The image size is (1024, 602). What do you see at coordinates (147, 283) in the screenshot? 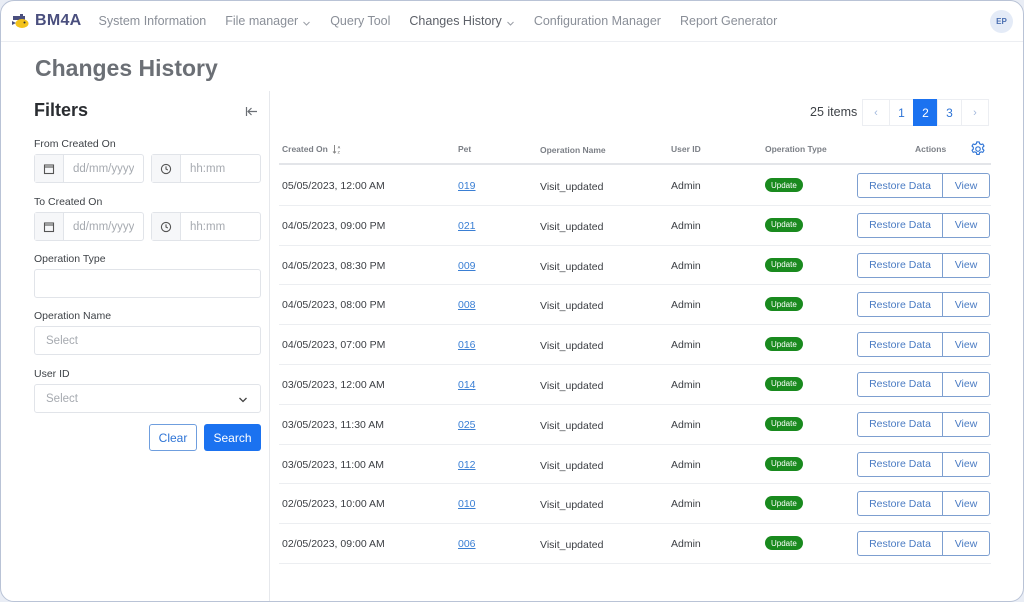
I see `operation-type-input` at bounding box center [147, 283].